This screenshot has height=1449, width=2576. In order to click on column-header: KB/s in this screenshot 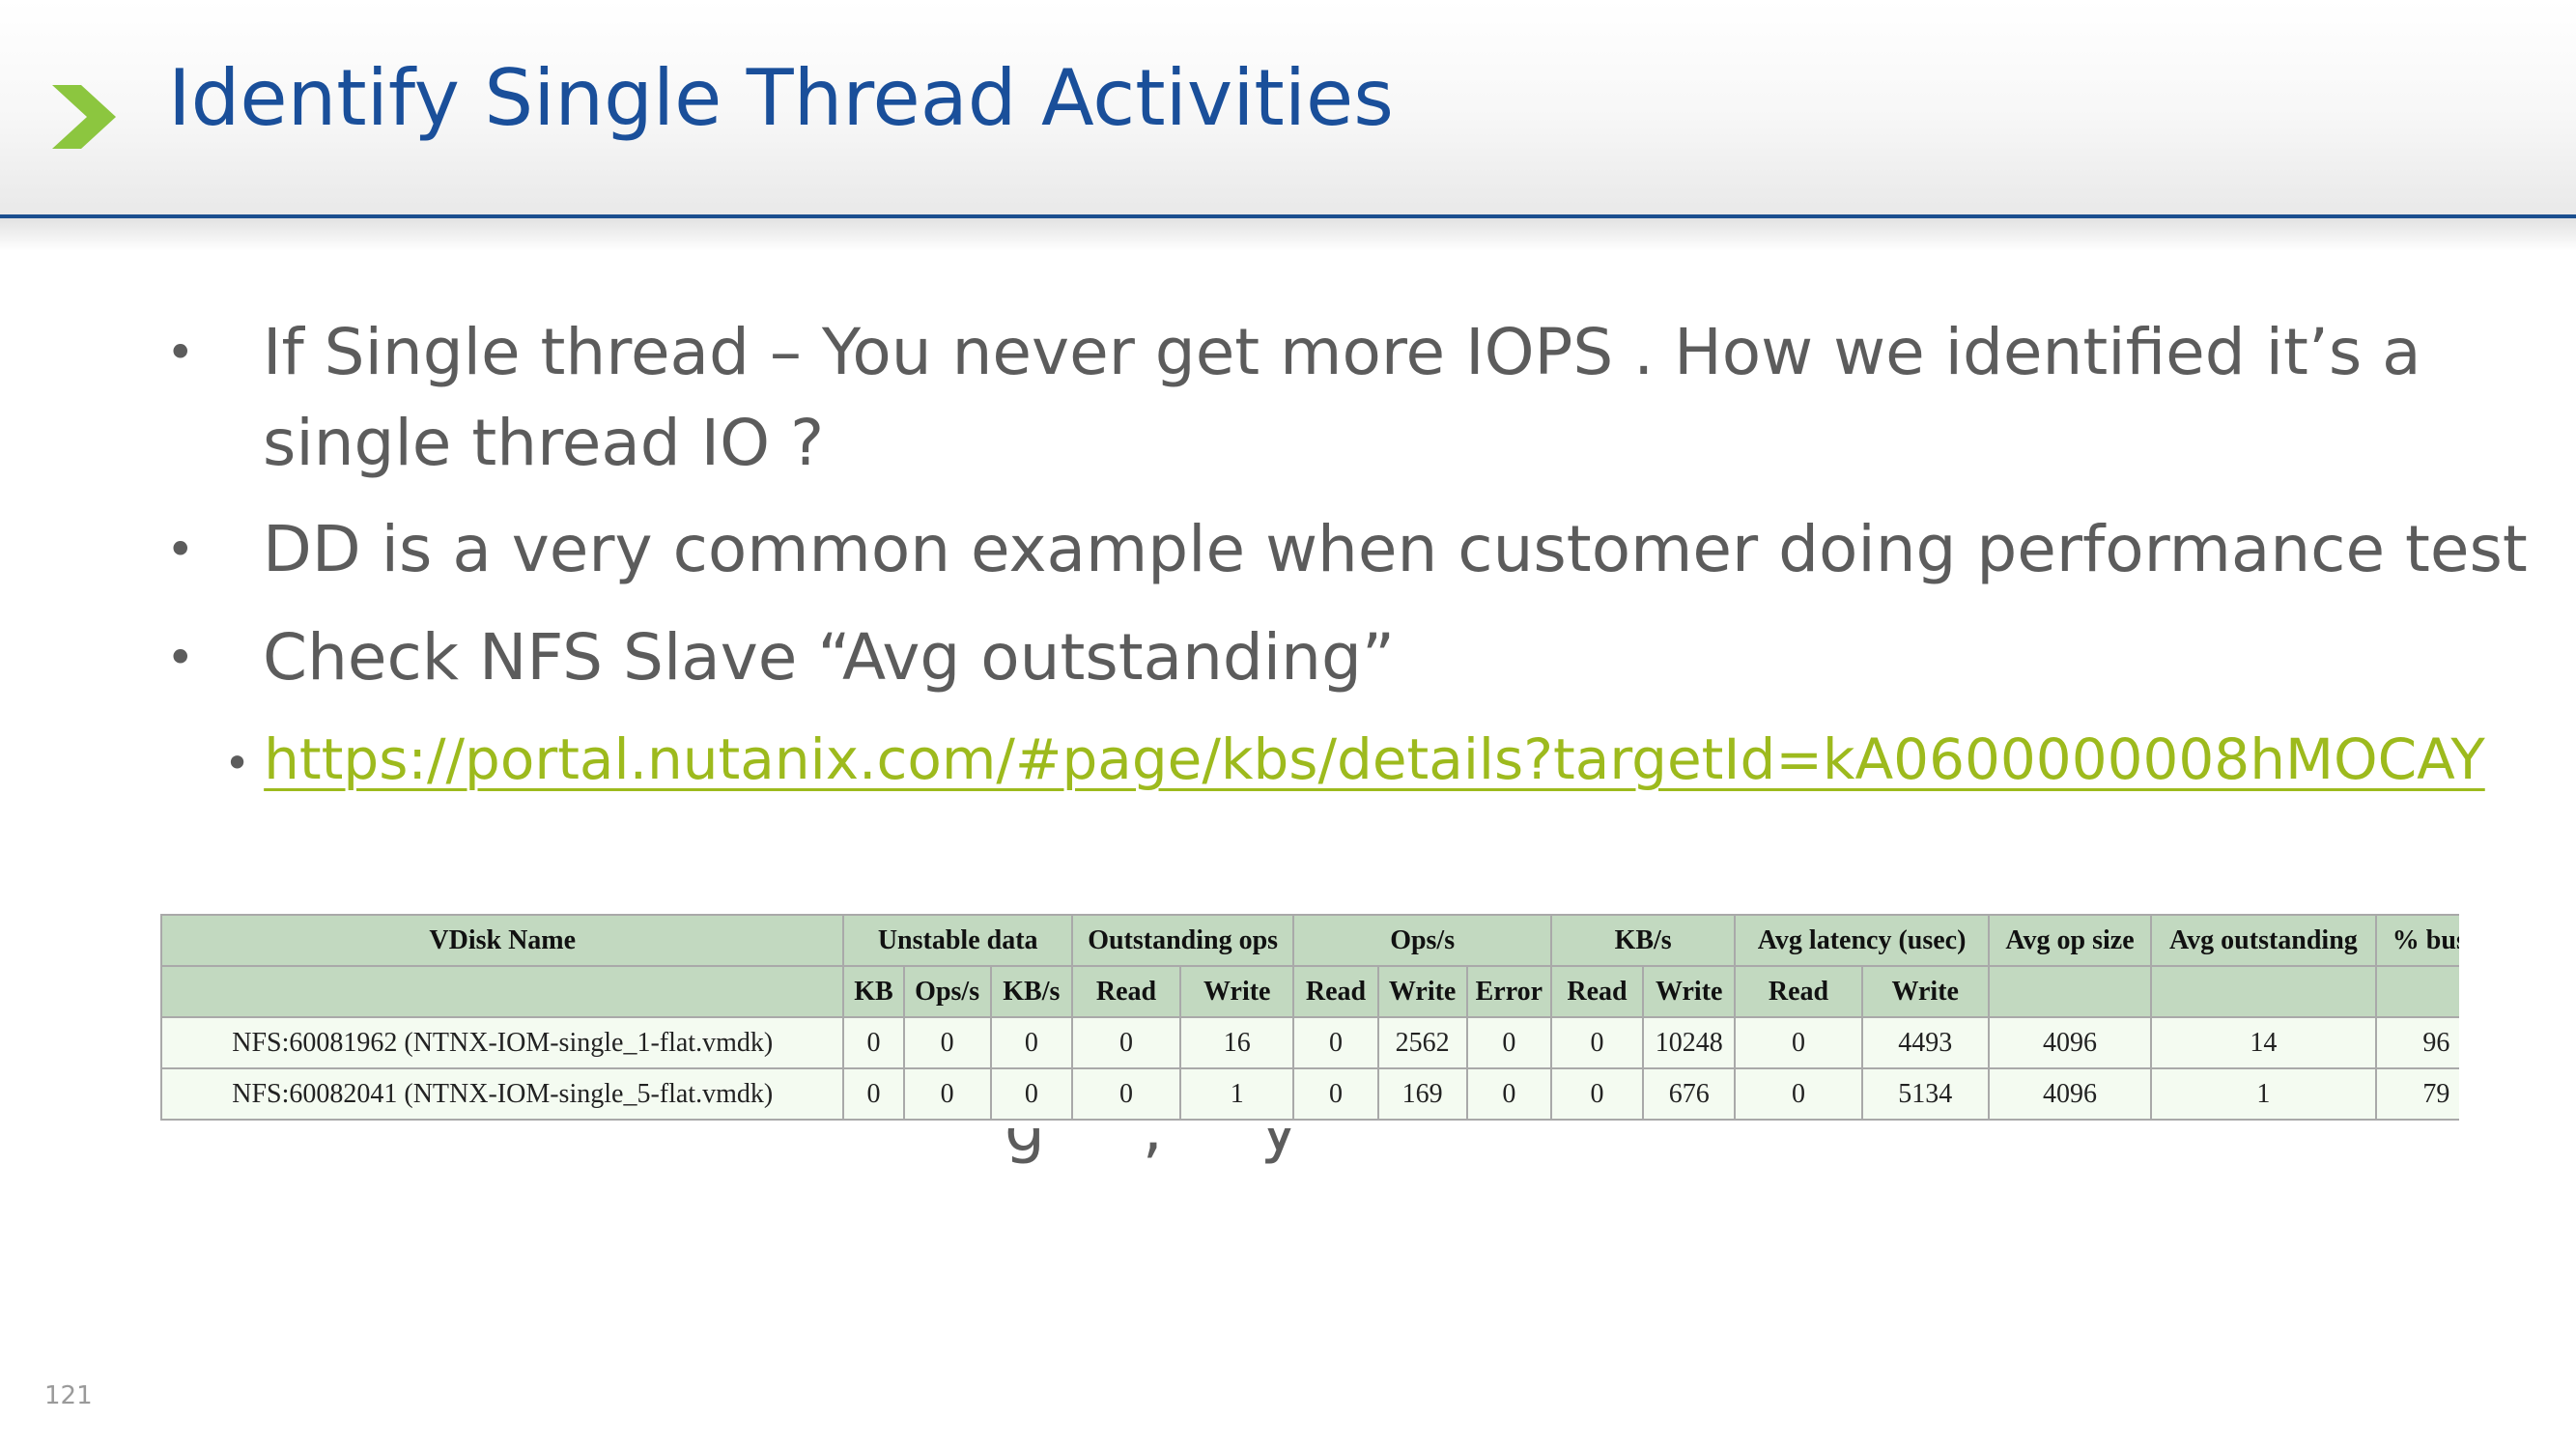, I will do `click(1643, 940)`.